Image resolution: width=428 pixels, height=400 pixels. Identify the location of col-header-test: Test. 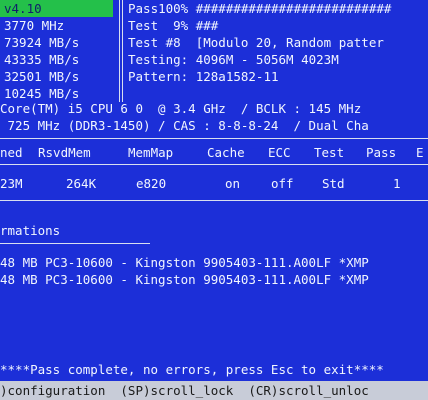
(329, 152).